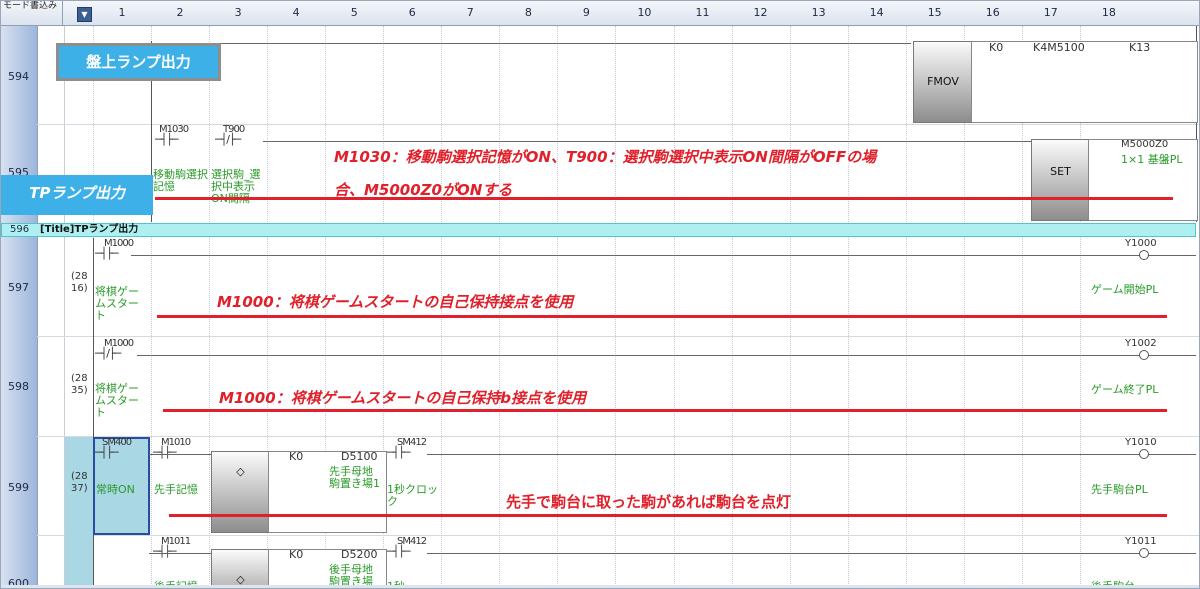 The image size is (1200, 589). Describe the element at coordinates (819, 12) in the screenshot. I see `column-number: 13` at that location.